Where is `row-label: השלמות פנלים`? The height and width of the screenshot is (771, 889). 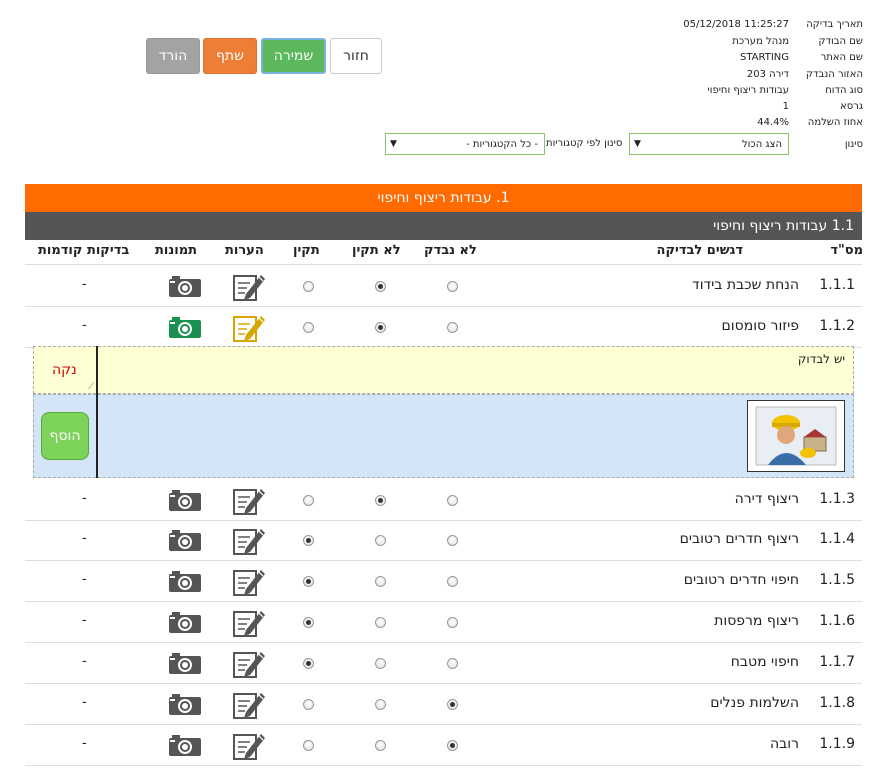 row-label: השלמות פנלים is located at coordinates (754, 703).